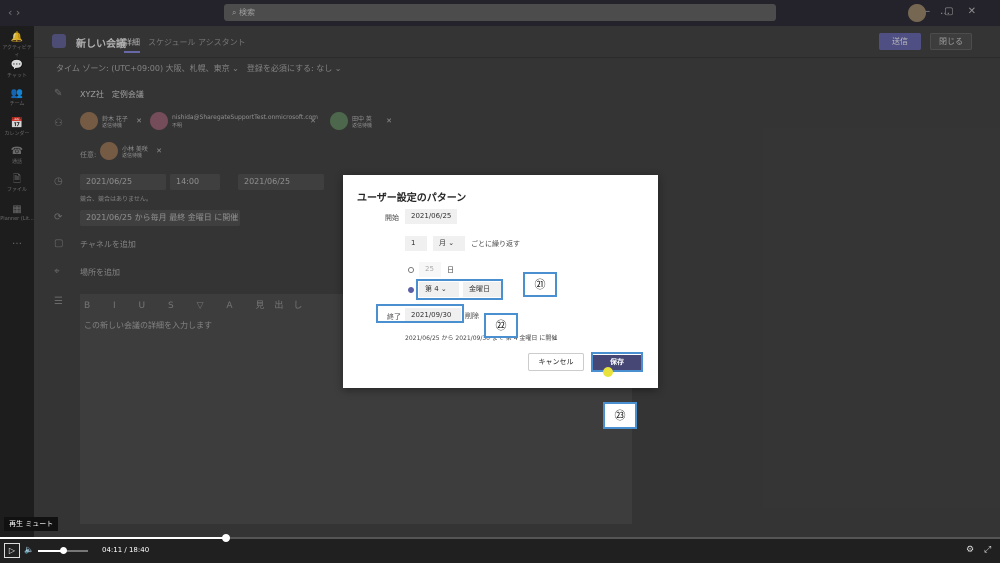  Describe the element at coordinates (411, 270) in the screenshot. I see `day-radio` at that location.